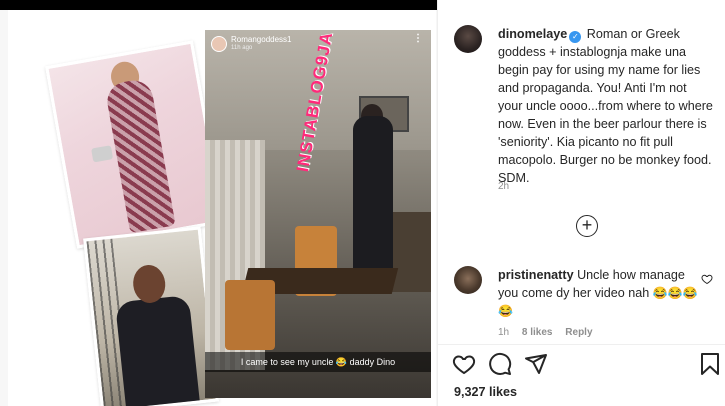 The width and height of the screenshot is (725, 406). What do you see at coordinates (503, 186) in the screenshot?
I see `post-timestamp: 2h` at bounding box center [503, 186].